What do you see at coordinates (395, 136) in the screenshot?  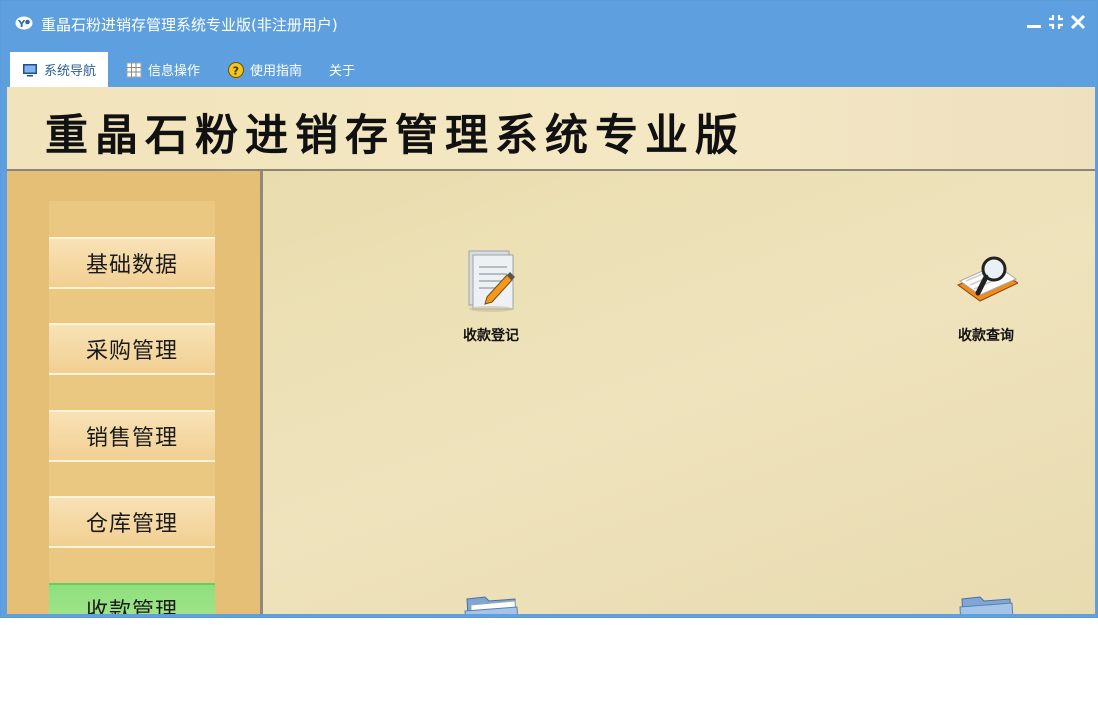 I see `banner-title: 重晶石粉进销存管理系统专业版` at bounding box center [395, 136].